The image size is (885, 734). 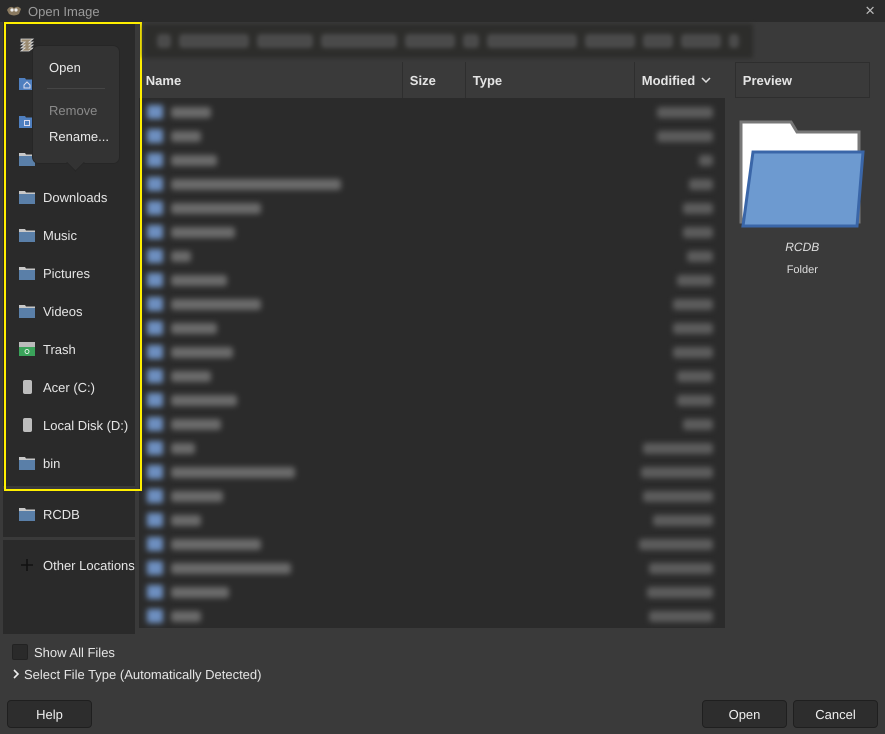 What do you see at coordinates (802, 247) in the screenshot?
I see `preview-name: RCDB` at bounding box center [802, 247].